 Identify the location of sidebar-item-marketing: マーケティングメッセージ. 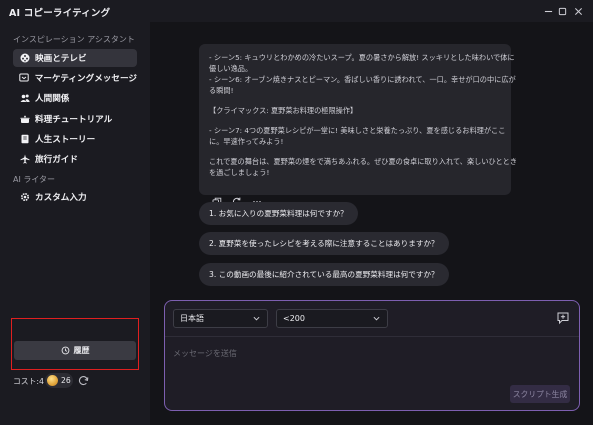
(75, 78).